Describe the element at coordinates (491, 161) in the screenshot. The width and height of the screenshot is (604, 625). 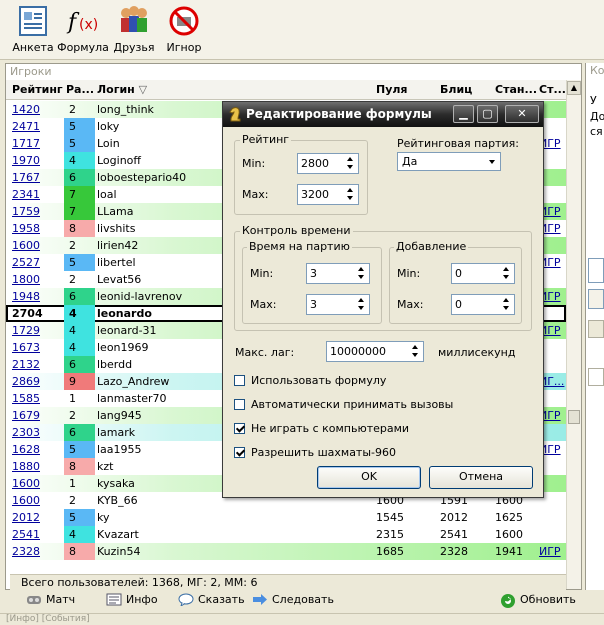
I see `chevron-down-icon` at that location.